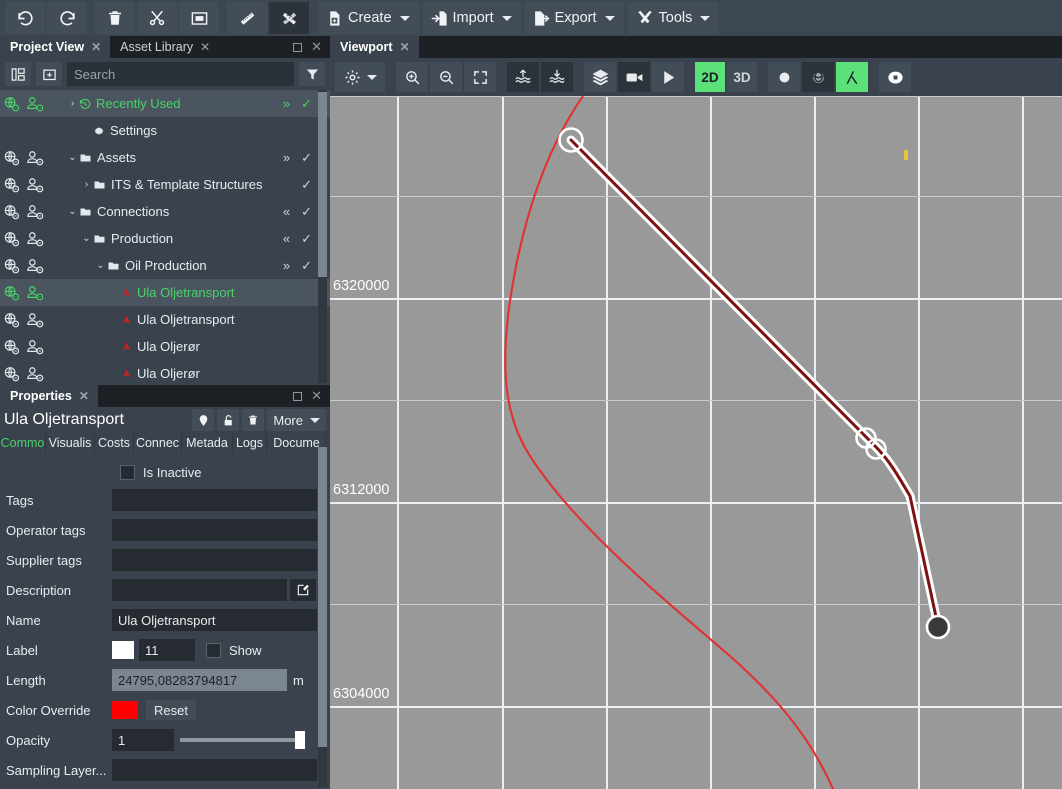  What do you see at coordinates (471, 18) in the screenshot?
I see `import-menu: Import` at bounding box center [471, 18].